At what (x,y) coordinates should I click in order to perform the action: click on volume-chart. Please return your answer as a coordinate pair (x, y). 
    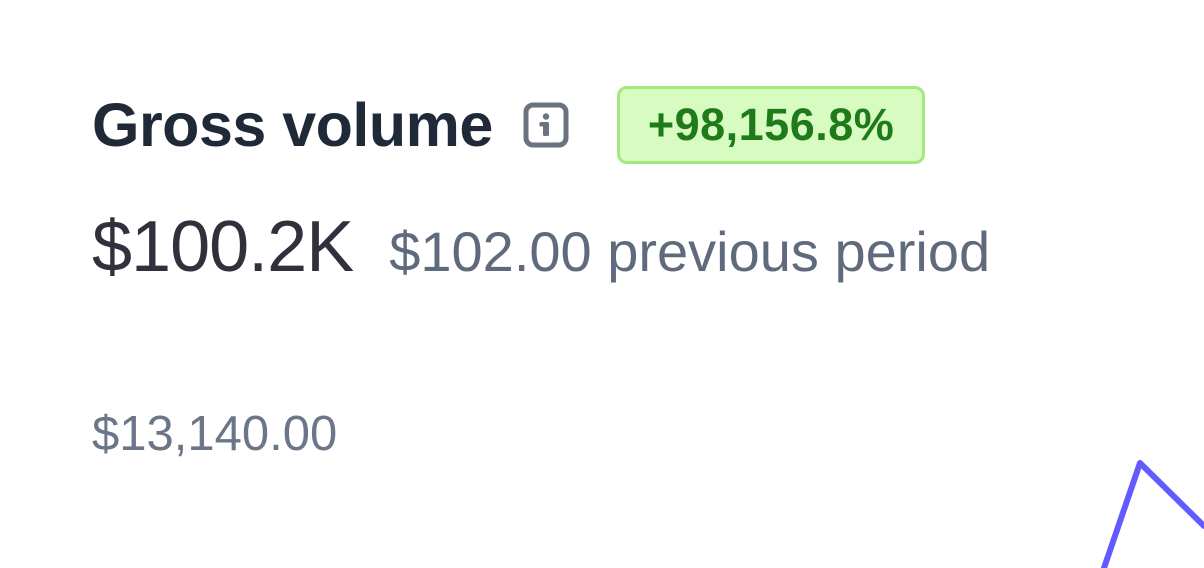
    Looking at the image, I should click on (1152, 514).